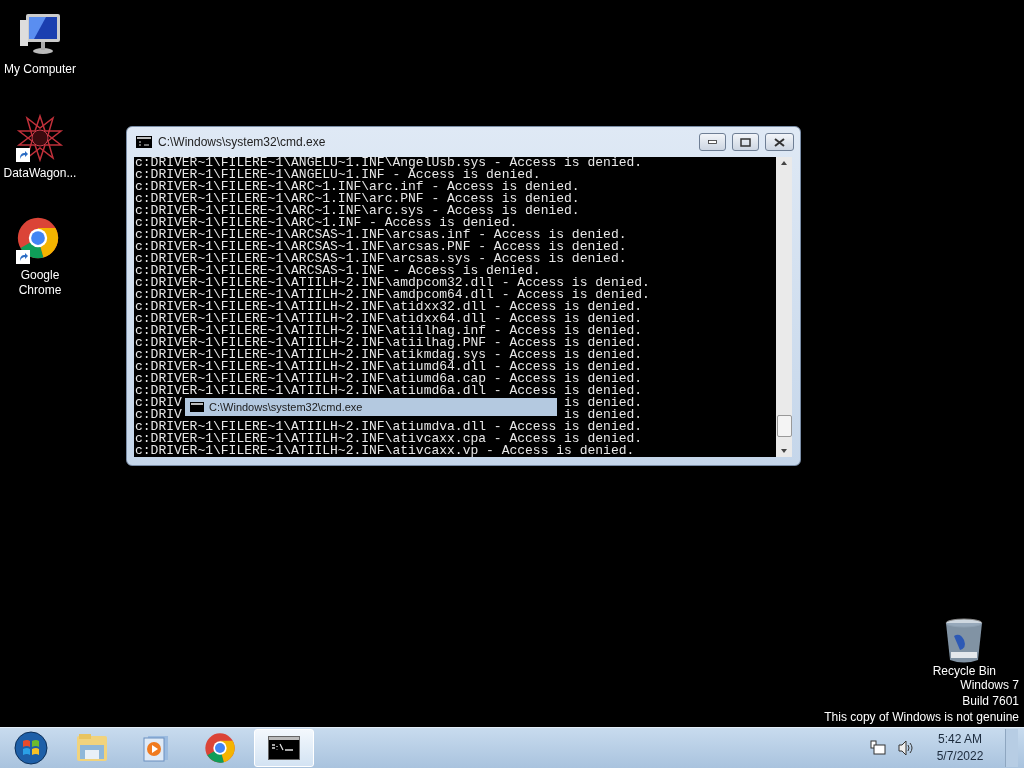 The width and height of the screenshot is (1024, 768). Describe the element at coordinates (878, 748) in the screenshot. I see `network-icon` at that location.